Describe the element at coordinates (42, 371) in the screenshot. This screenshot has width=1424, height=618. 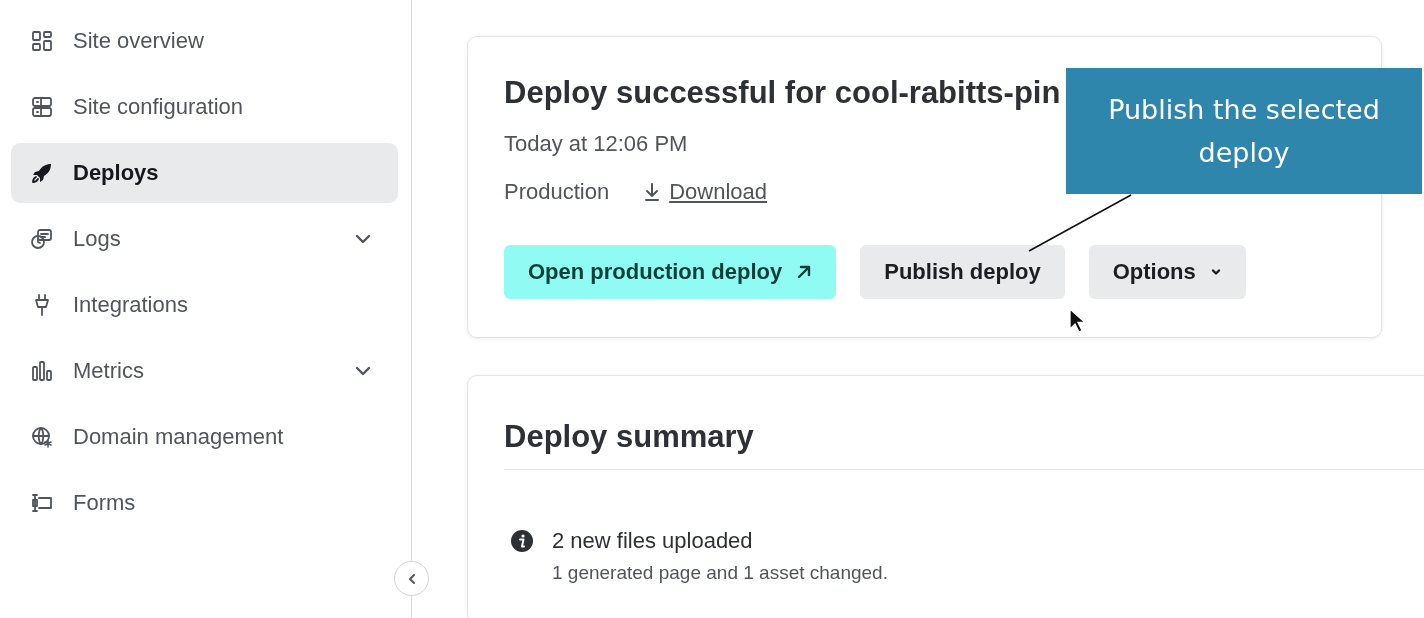
I see `bar-chart-icon` at that location.